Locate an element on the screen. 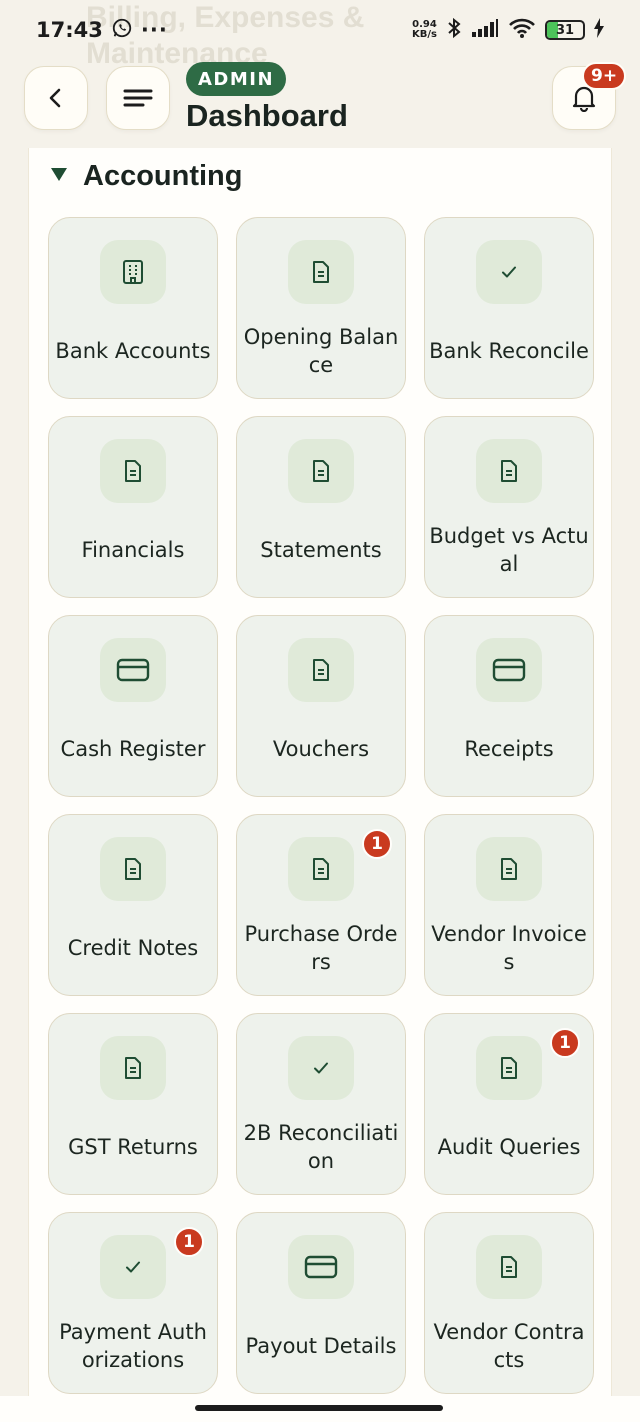 The width and height of the screenshot is (640, 1422). tile-cash-register: Cash Register is located at coordinates (133, 706).